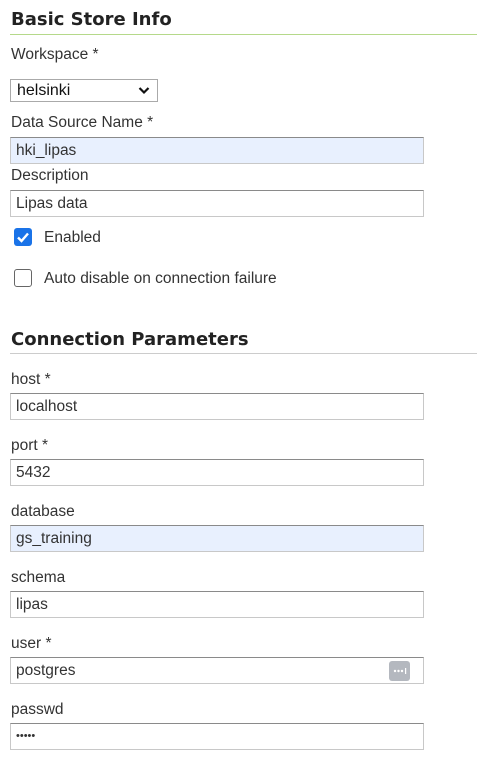  What do you see at coordinates (84, 90) in the screenshot?
I see `workspace-select: helsinki` at bounding box center [84, 90].